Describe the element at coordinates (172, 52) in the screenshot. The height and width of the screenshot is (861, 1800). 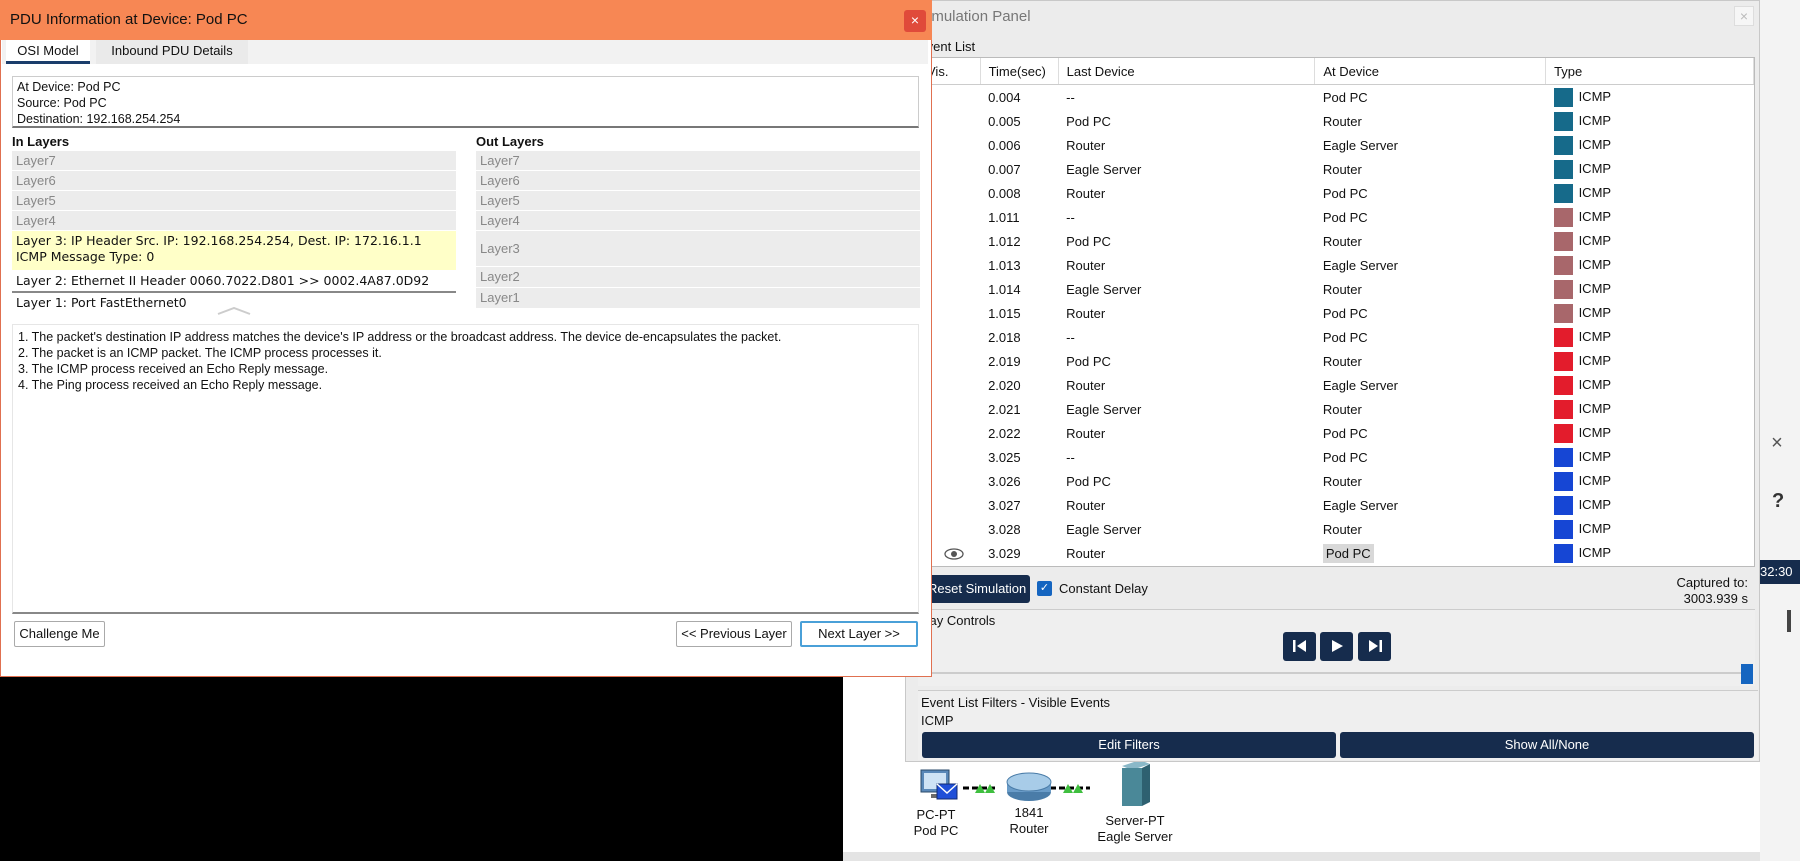
I see `tab-inbound-pdu-details: Inbound PDU Details` at that location.